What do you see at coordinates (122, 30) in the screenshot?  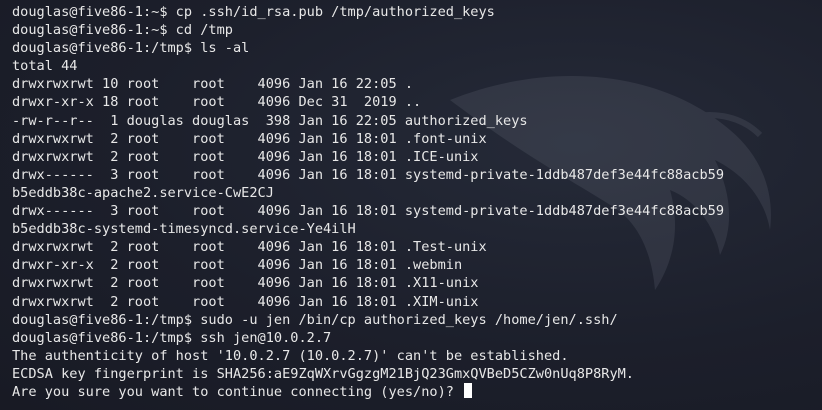 I see `terminal-line: douglas@five86-1:~$ cd /tmp` at bounding box center [122, 30].